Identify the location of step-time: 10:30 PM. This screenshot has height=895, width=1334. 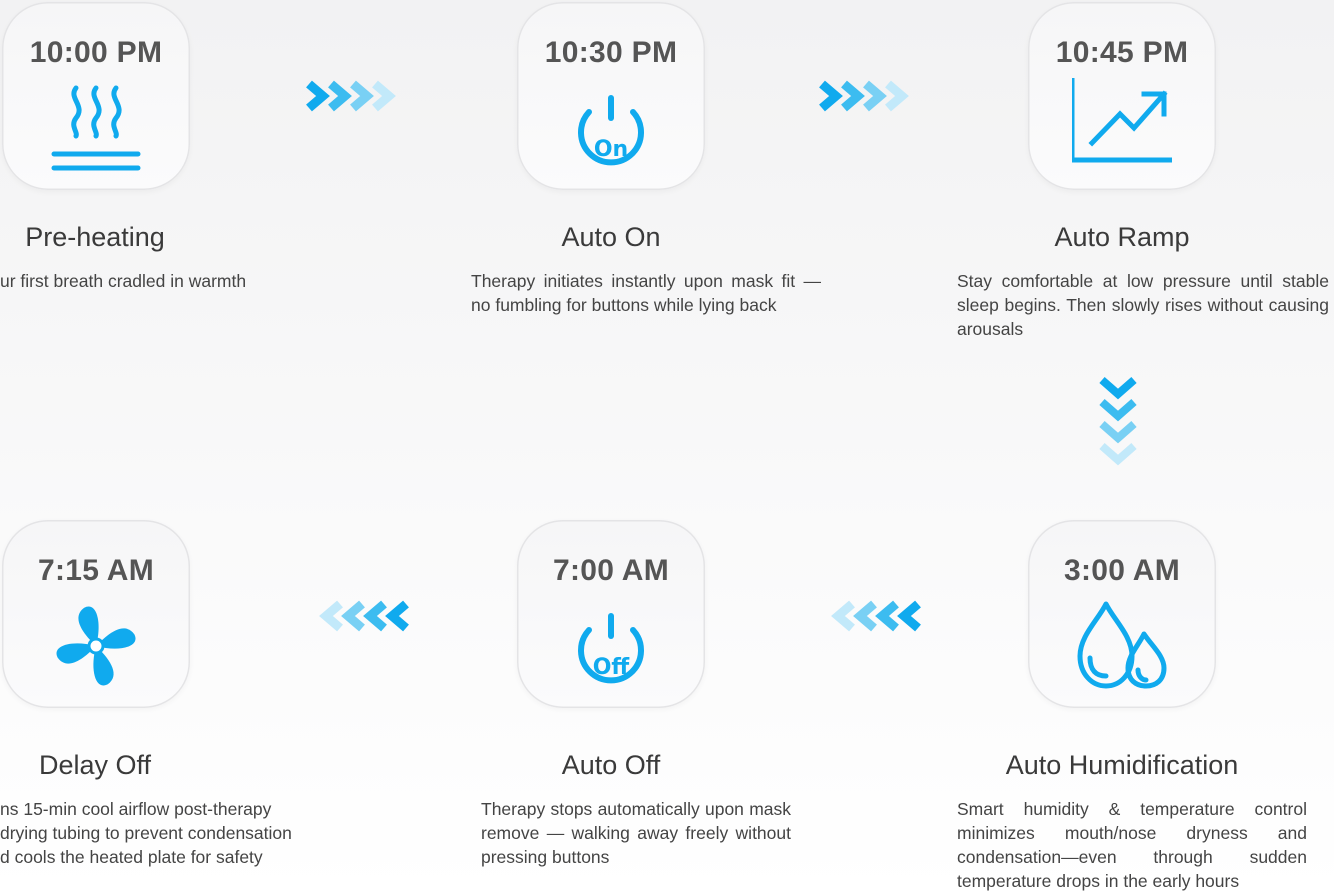
(611, 52).